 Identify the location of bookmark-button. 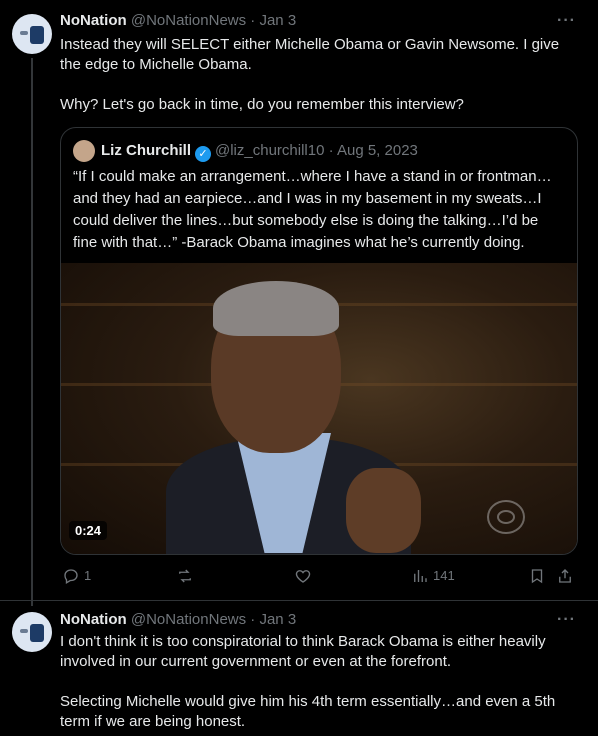
(537, 576).